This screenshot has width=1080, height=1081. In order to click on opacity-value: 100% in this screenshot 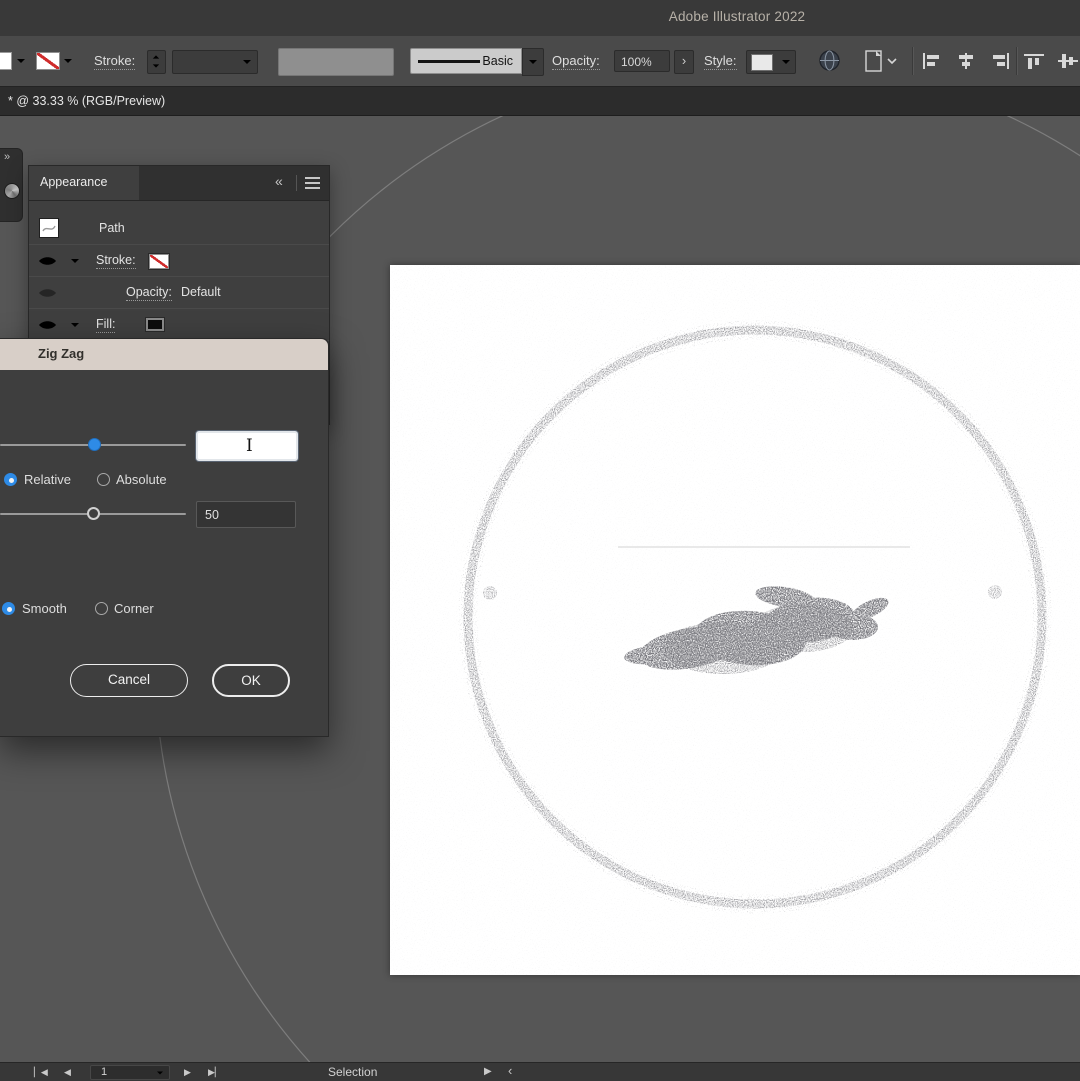, I will do `click(636, 62)`.